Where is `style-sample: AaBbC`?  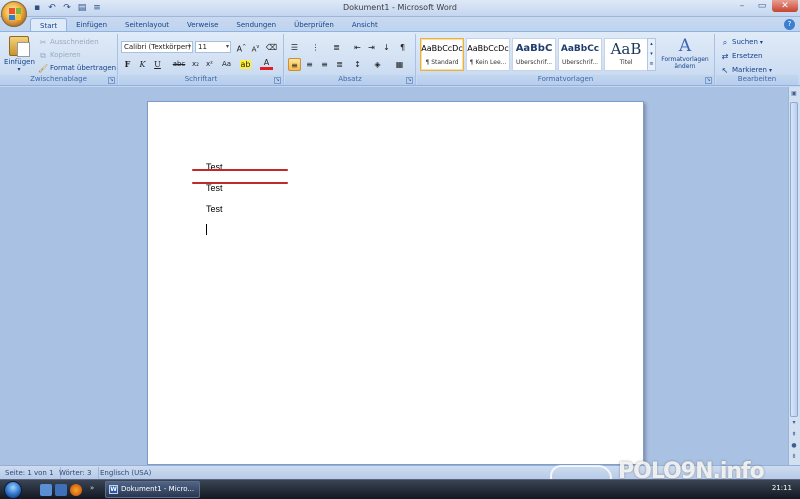
style-sample: AaBbC is located at coordinates (534, 48).